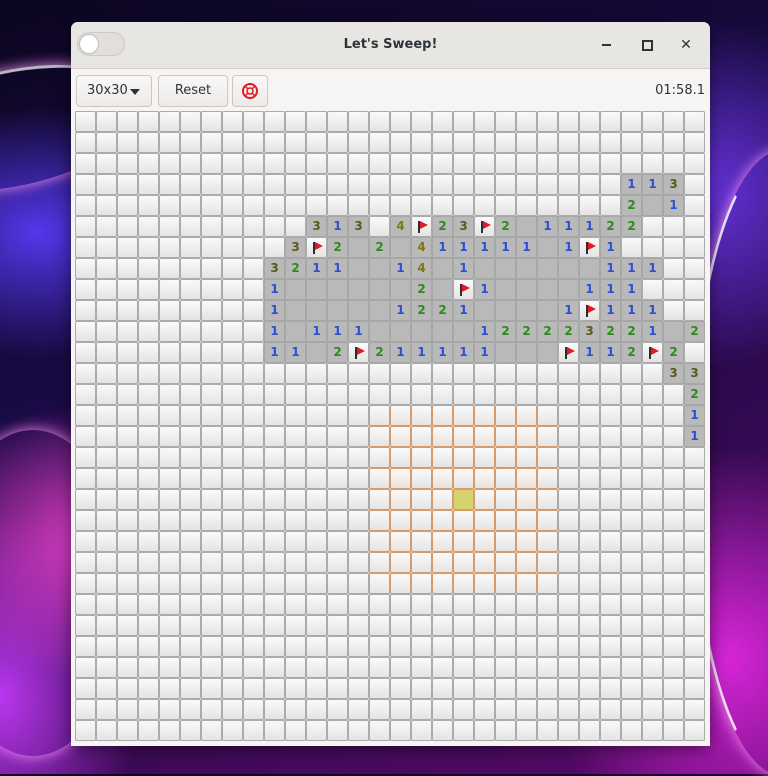 The image size is (768, 776). Describe the element at coordinates (463, 499) in the screenshot. I see `cursor-cell` at that location.